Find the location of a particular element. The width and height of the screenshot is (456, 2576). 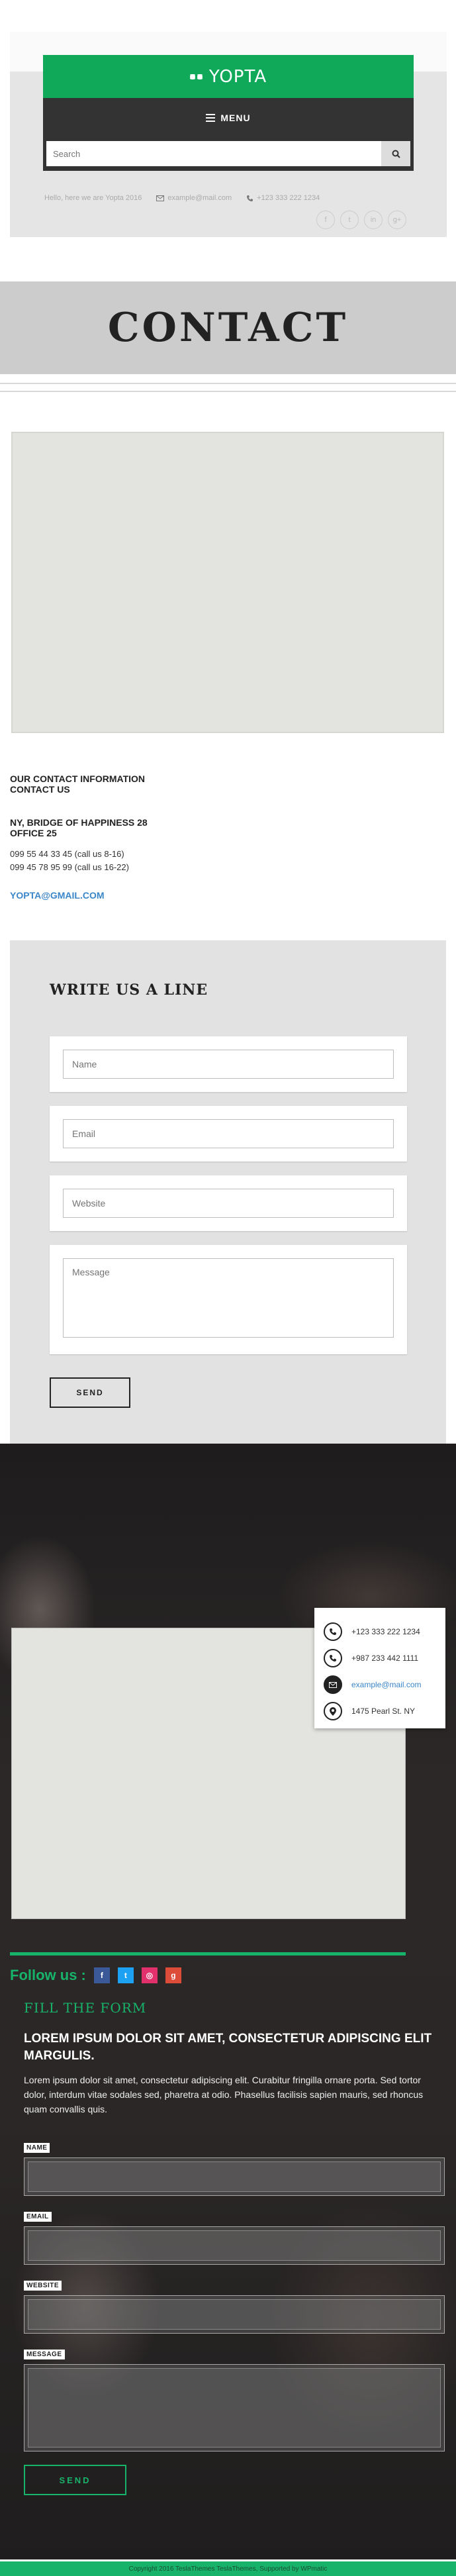

message-field-card is located at coordinates (229, 1299).